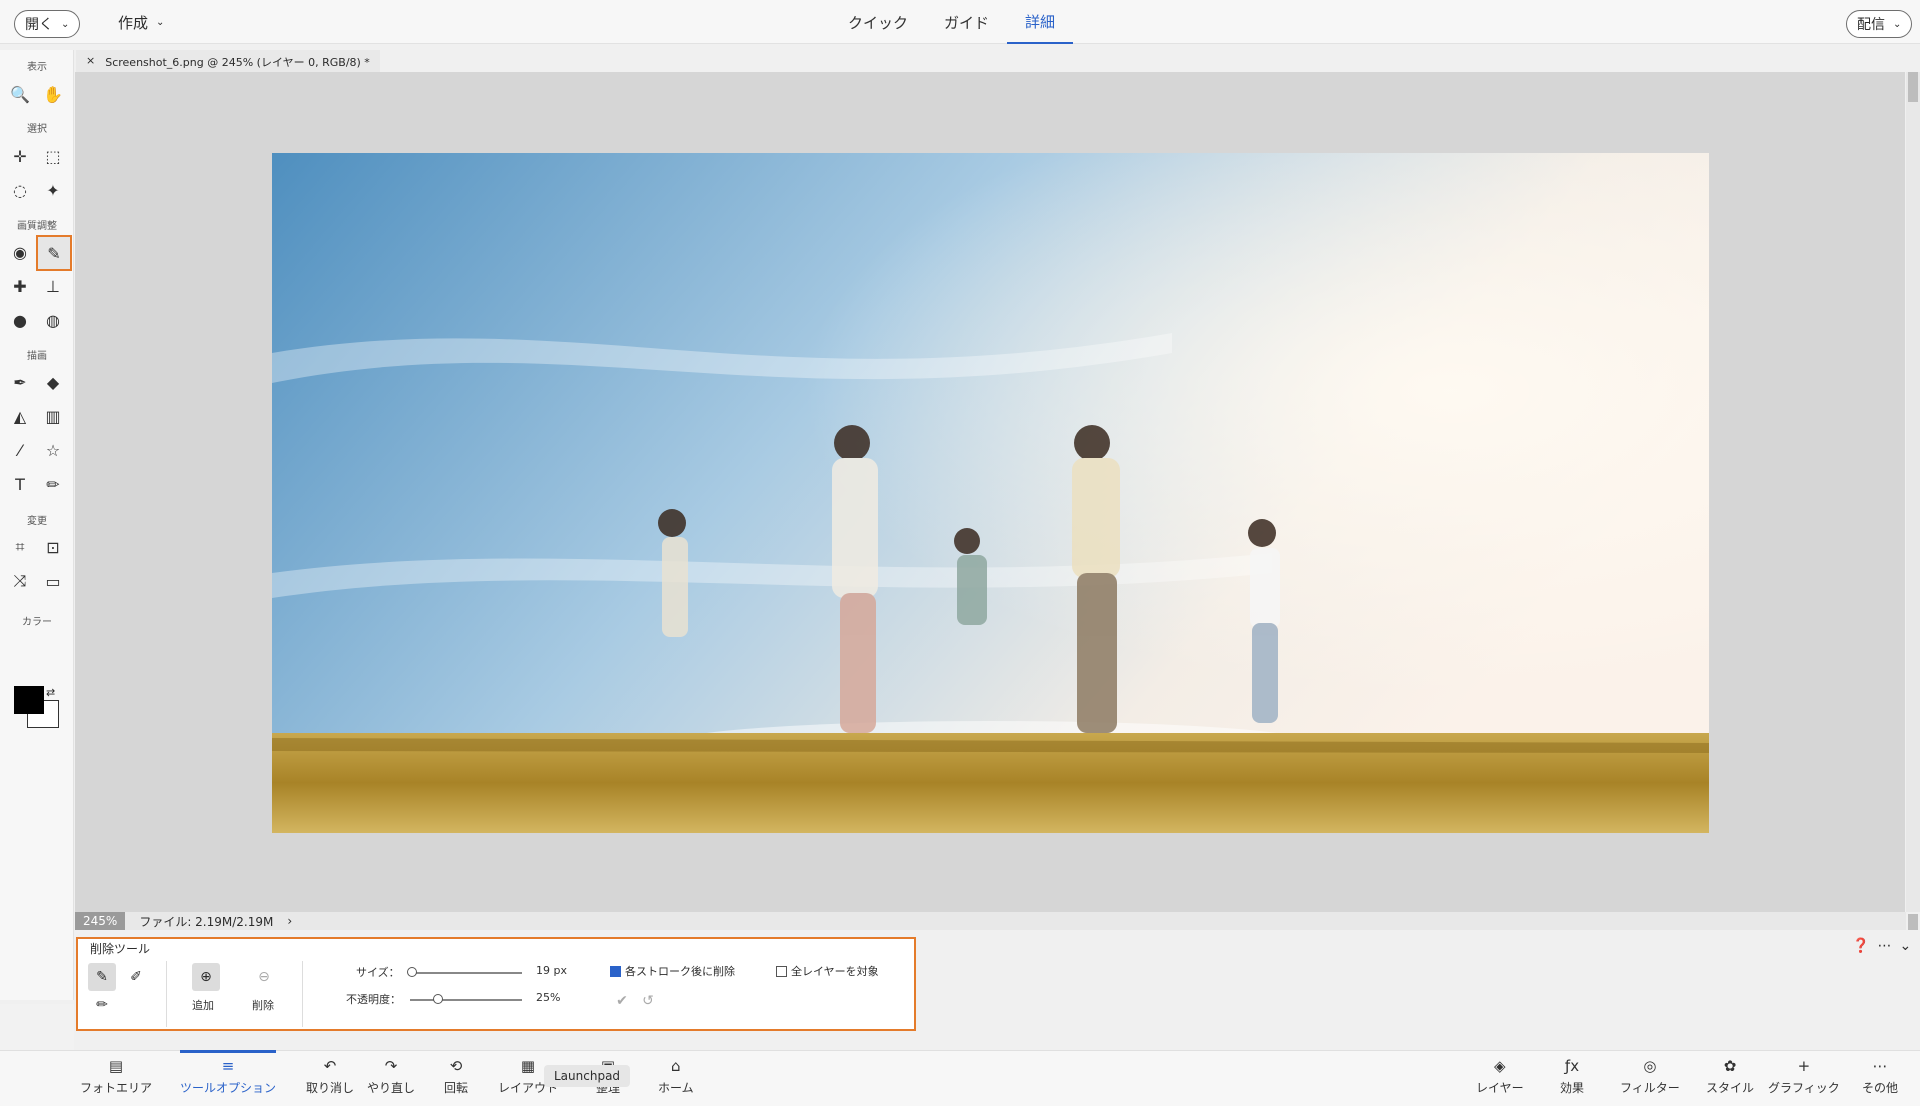  Describe the element at coordinates (373, 999) in the screenshot. I see `opacity-label: 不透明度：` at that location.